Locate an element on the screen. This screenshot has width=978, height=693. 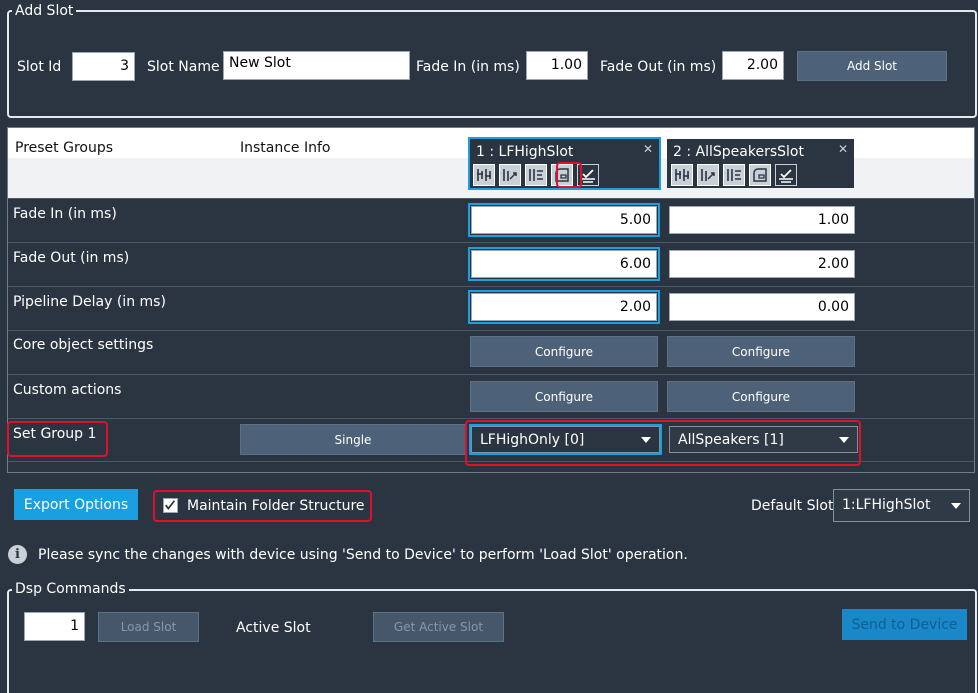
default-slot-select: 1:LFHighSlot is located at coordinates (901, 505).